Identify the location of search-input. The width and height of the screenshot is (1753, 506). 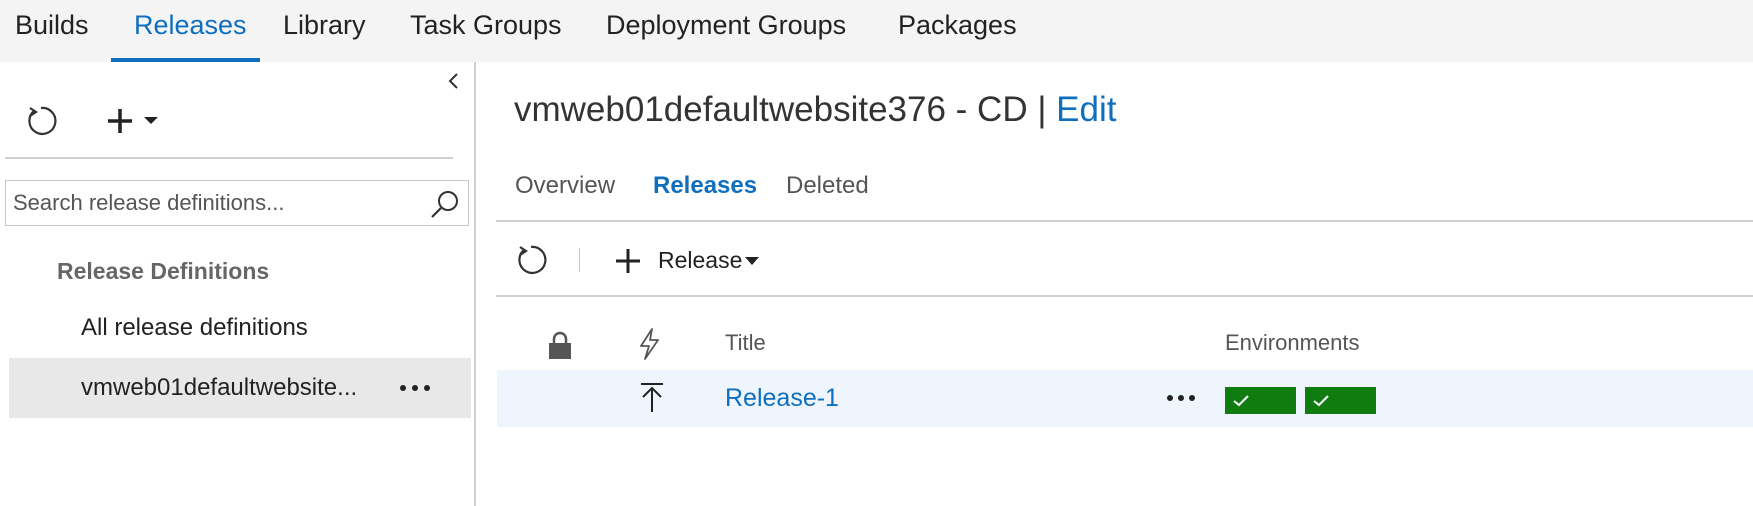
(218, 203).